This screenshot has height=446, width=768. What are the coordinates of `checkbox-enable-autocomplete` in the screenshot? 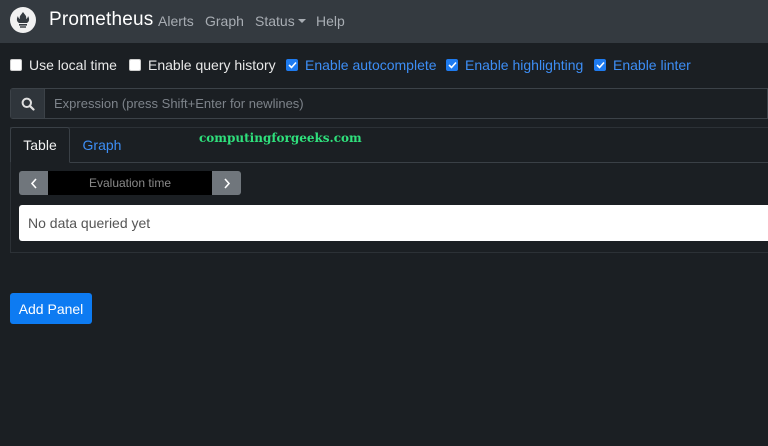 It's located at (292, 65).